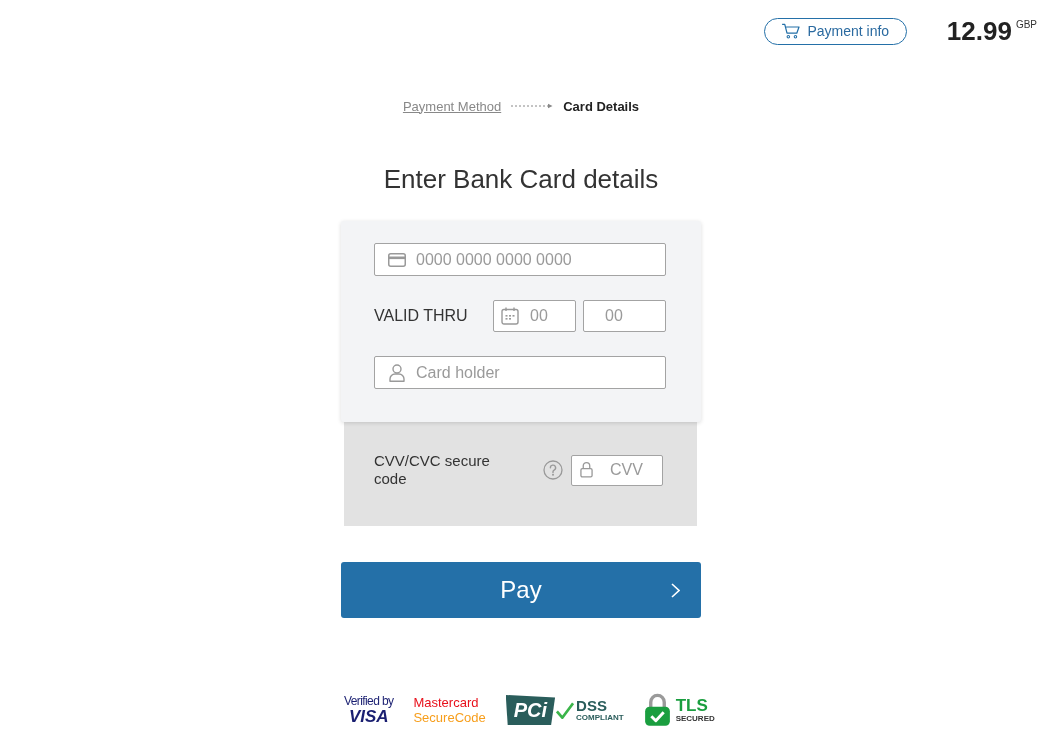  What do you see at coordinates (432, 470) in the screenshot?
I see `cvv-label: CVV/CVC secure code` at bounding box center [432, 470].